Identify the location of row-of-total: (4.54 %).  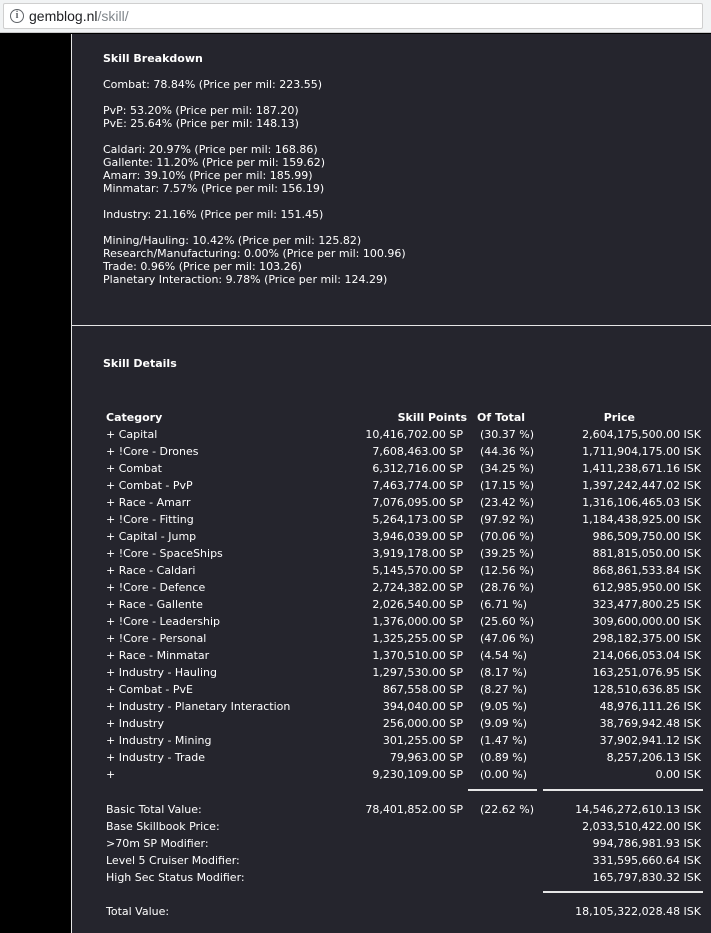
(504, 655).